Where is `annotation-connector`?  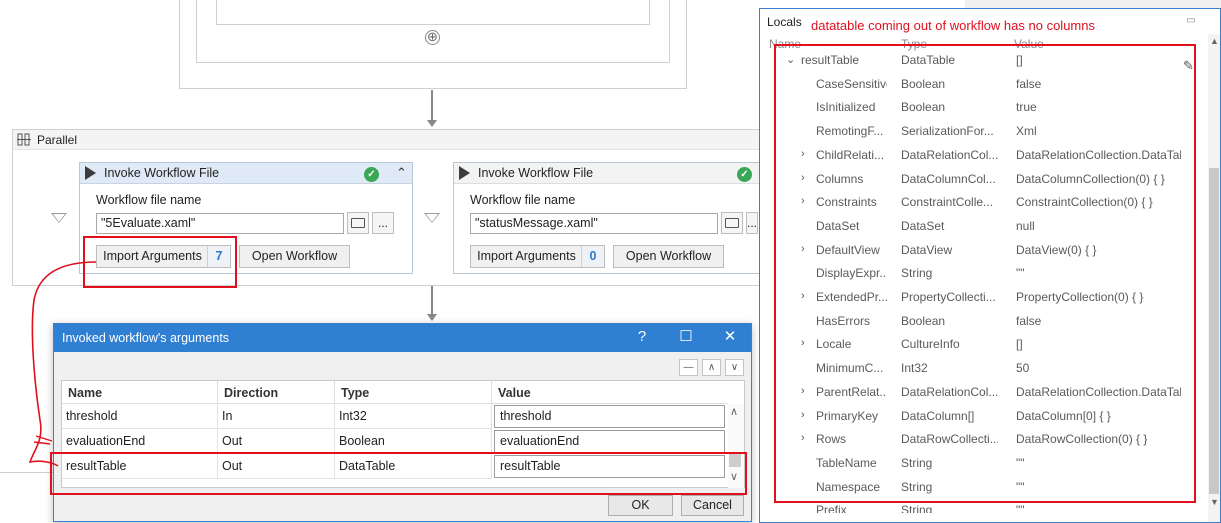
annotation-connector is located at coordinates (62, 364).